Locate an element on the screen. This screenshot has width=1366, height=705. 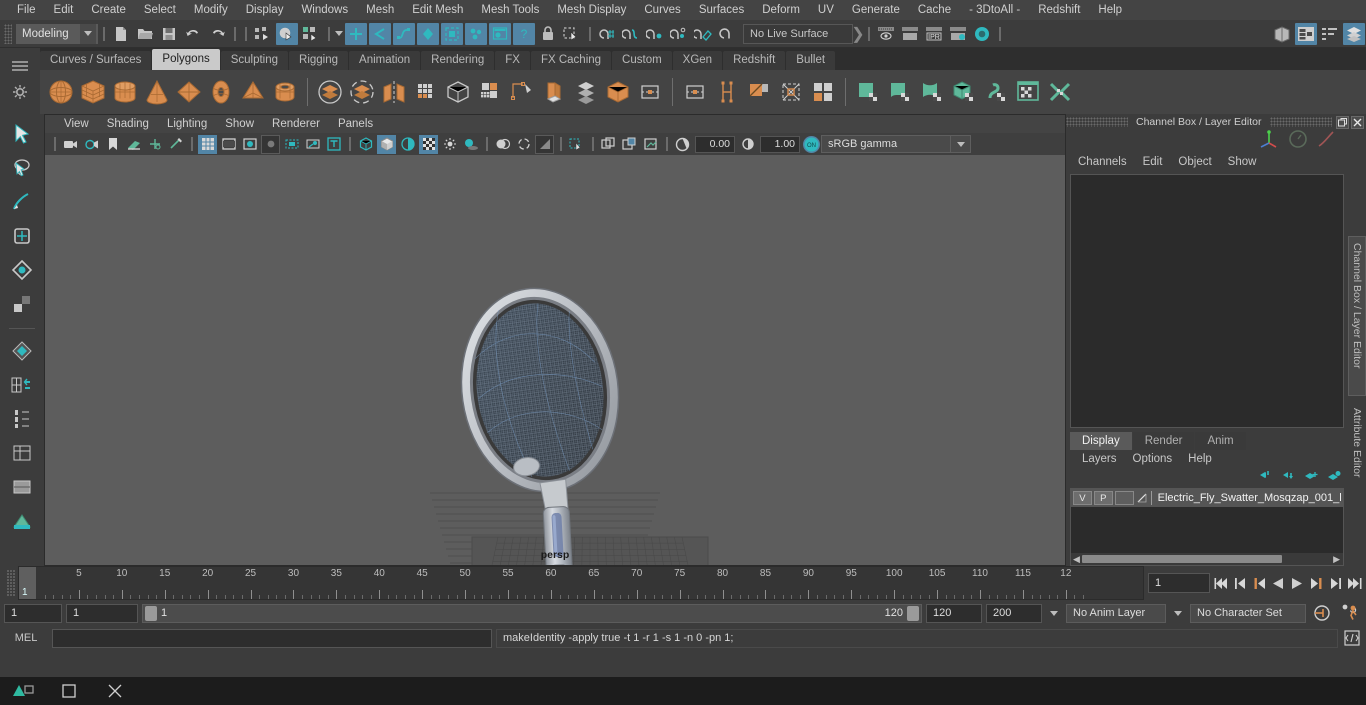
exposure-field: 0.00 is located at coordinates (715, 144).